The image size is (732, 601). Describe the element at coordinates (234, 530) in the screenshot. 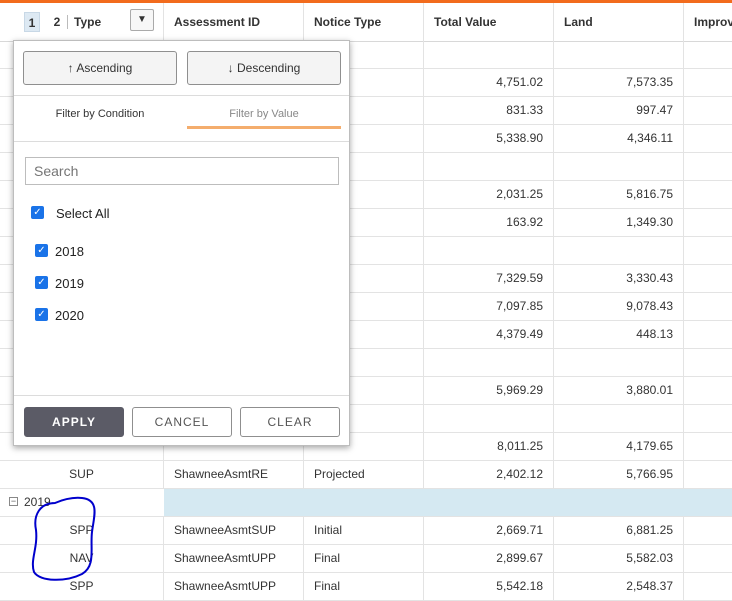

I see `assessment-id-cell: ShawneeAsmtSUP` at that location.